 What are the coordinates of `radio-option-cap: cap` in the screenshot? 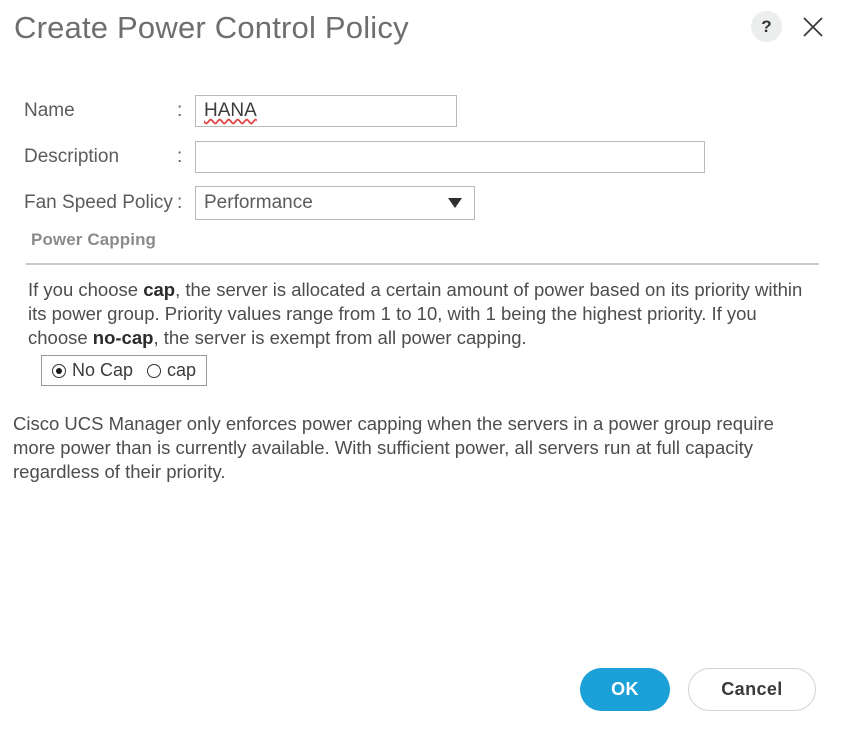 It's located at (171, 370).